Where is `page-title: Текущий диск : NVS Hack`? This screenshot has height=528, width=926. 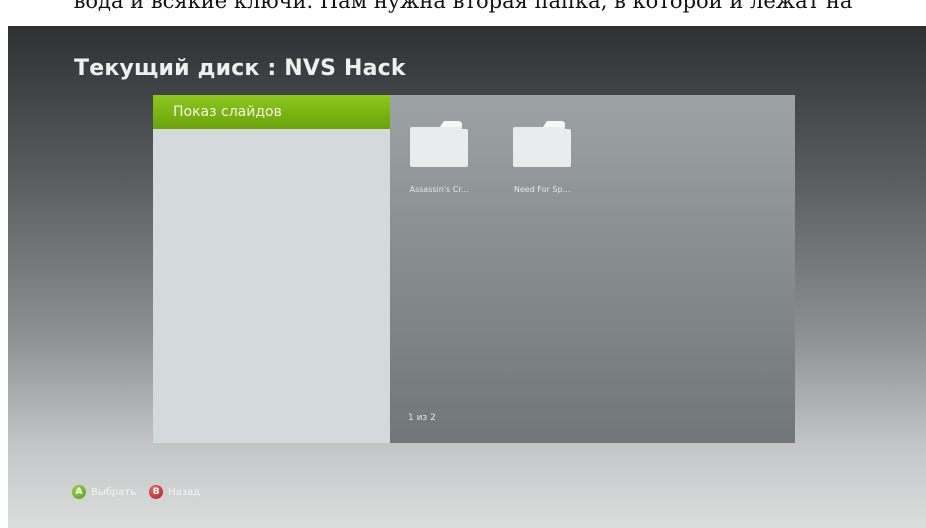 page-title: Текущий диск : NVS Hack is located at coordinates (240, 68).